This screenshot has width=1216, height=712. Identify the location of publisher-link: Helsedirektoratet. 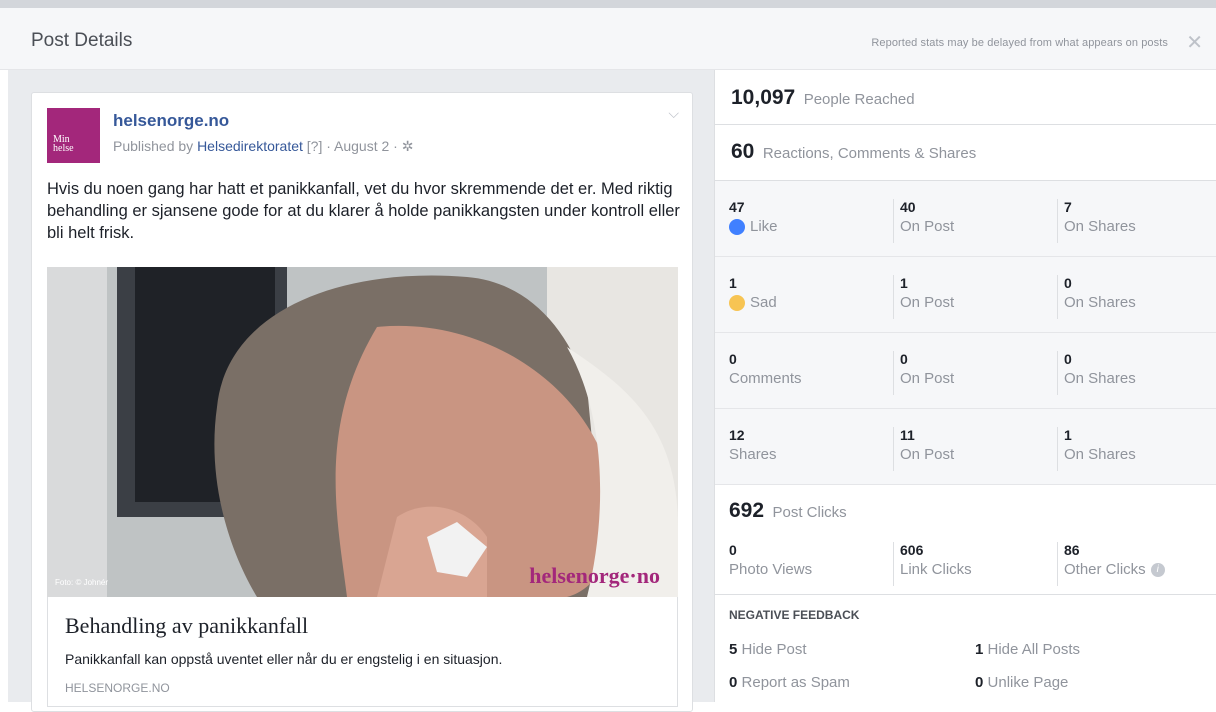
(250, 146).